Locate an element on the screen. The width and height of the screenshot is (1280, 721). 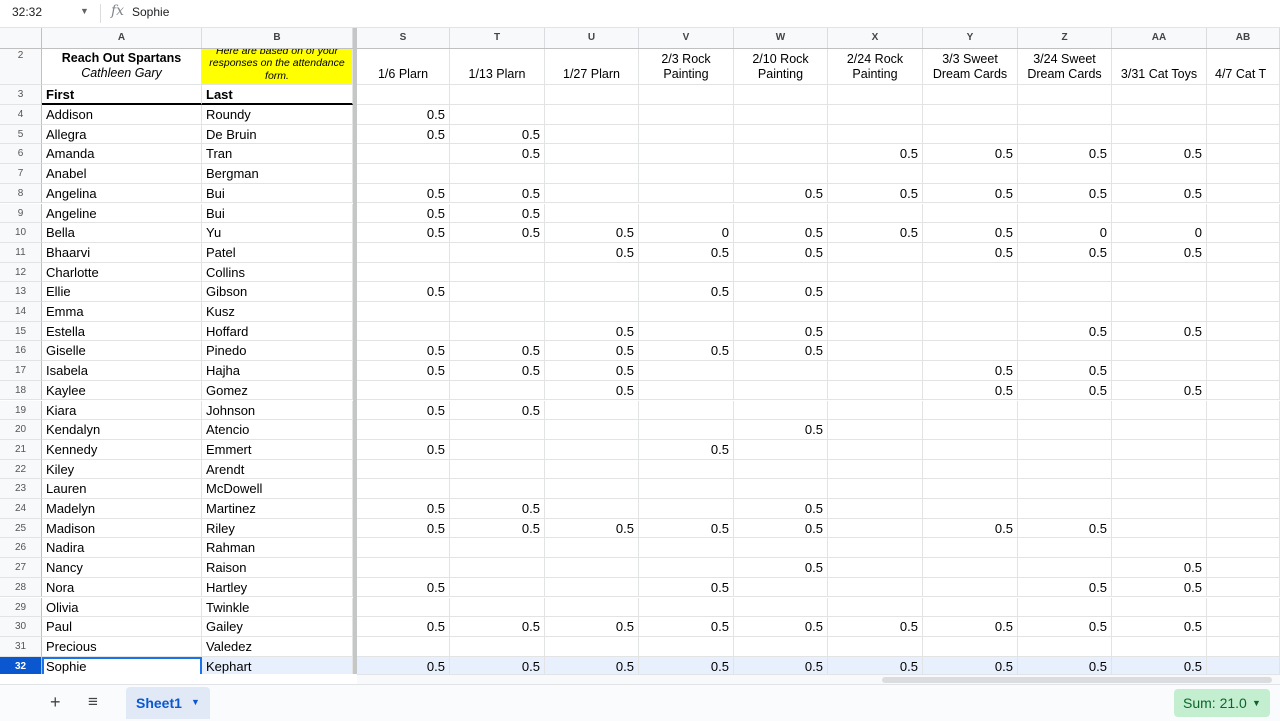
formula-input: Sophie is located at coordinates (150, 12).